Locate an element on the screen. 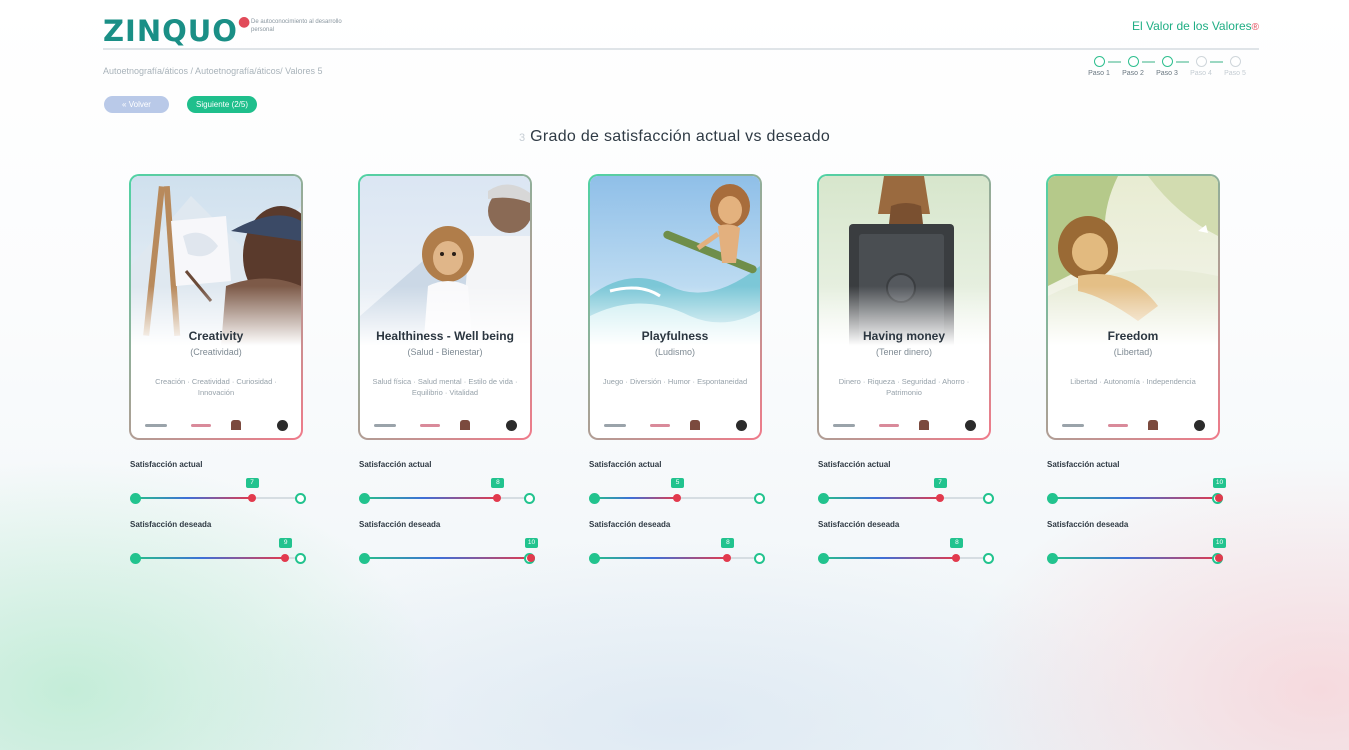  desired-satisfaction-slider: 9 is located at coordinates (218, 551).